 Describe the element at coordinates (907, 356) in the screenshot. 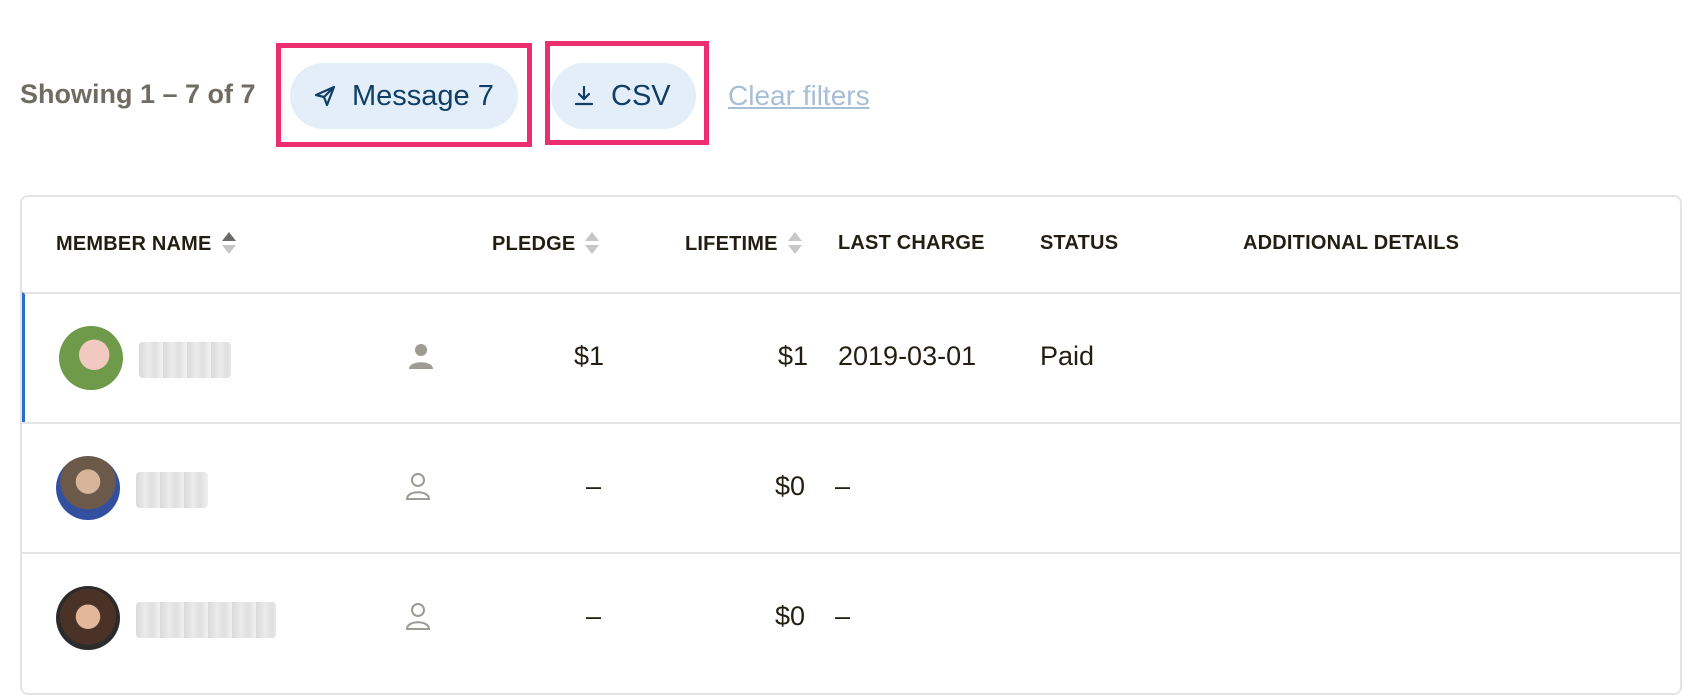

I see `last-charge-cell: 2019-03-01` at that location.